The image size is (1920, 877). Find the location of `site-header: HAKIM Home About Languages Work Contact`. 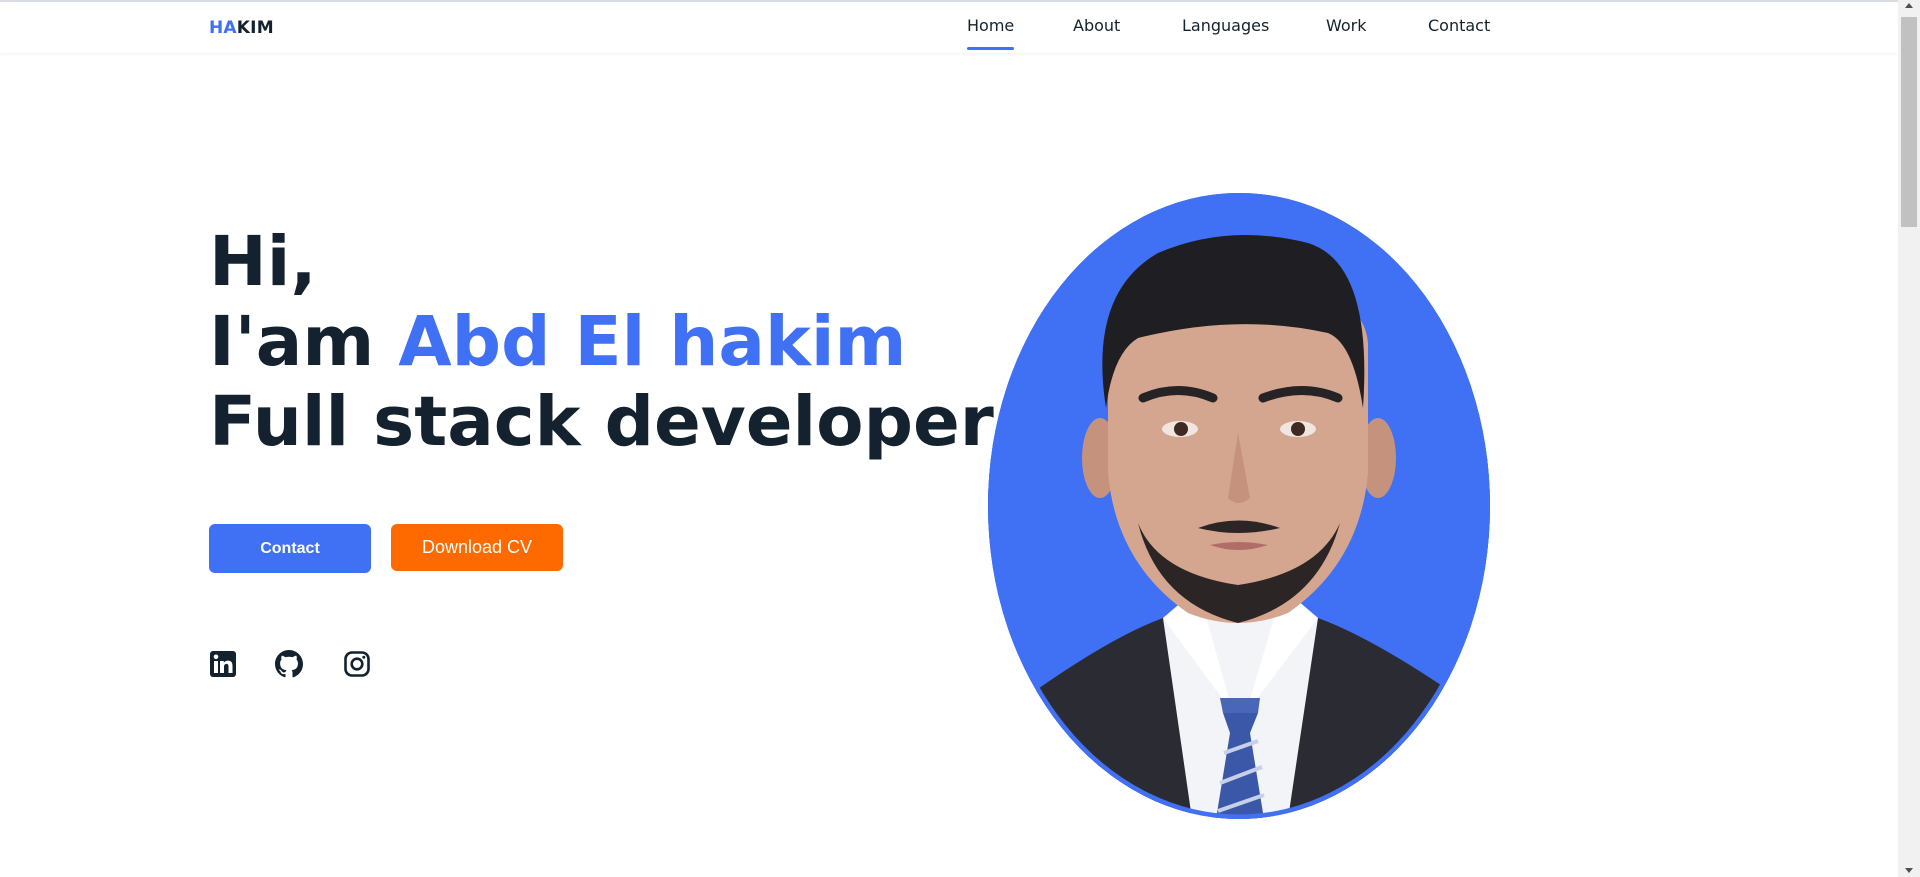

site-header: HAKIM Home About Languages Work Contact is located at coordinates (949, 27).